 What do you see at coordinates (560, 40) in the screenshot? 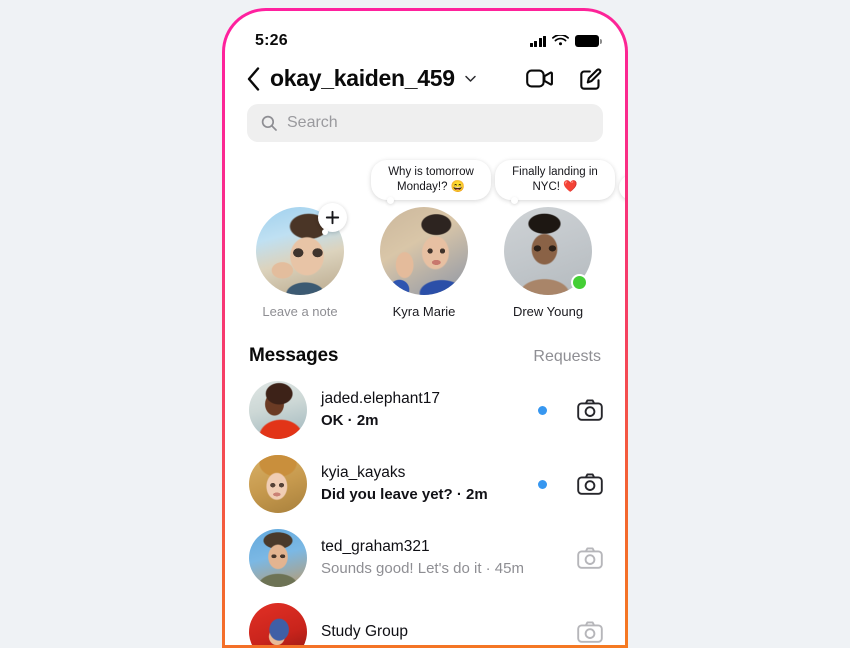
I see `wifi-icon` at bounding box center [560, 40].